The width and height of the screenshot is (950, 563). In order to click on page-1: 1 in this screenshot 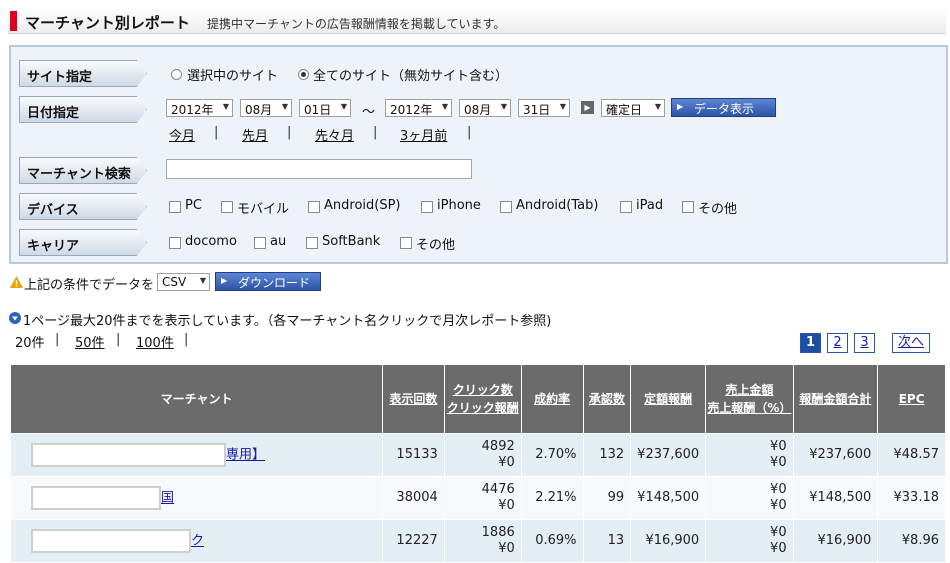, I will do `click(810, 343)`.